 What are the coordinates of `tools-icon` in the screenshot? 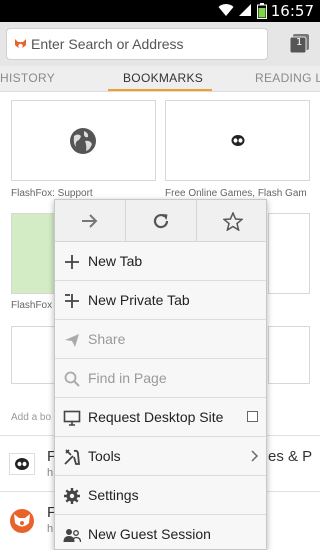 It's located at (72, 457).